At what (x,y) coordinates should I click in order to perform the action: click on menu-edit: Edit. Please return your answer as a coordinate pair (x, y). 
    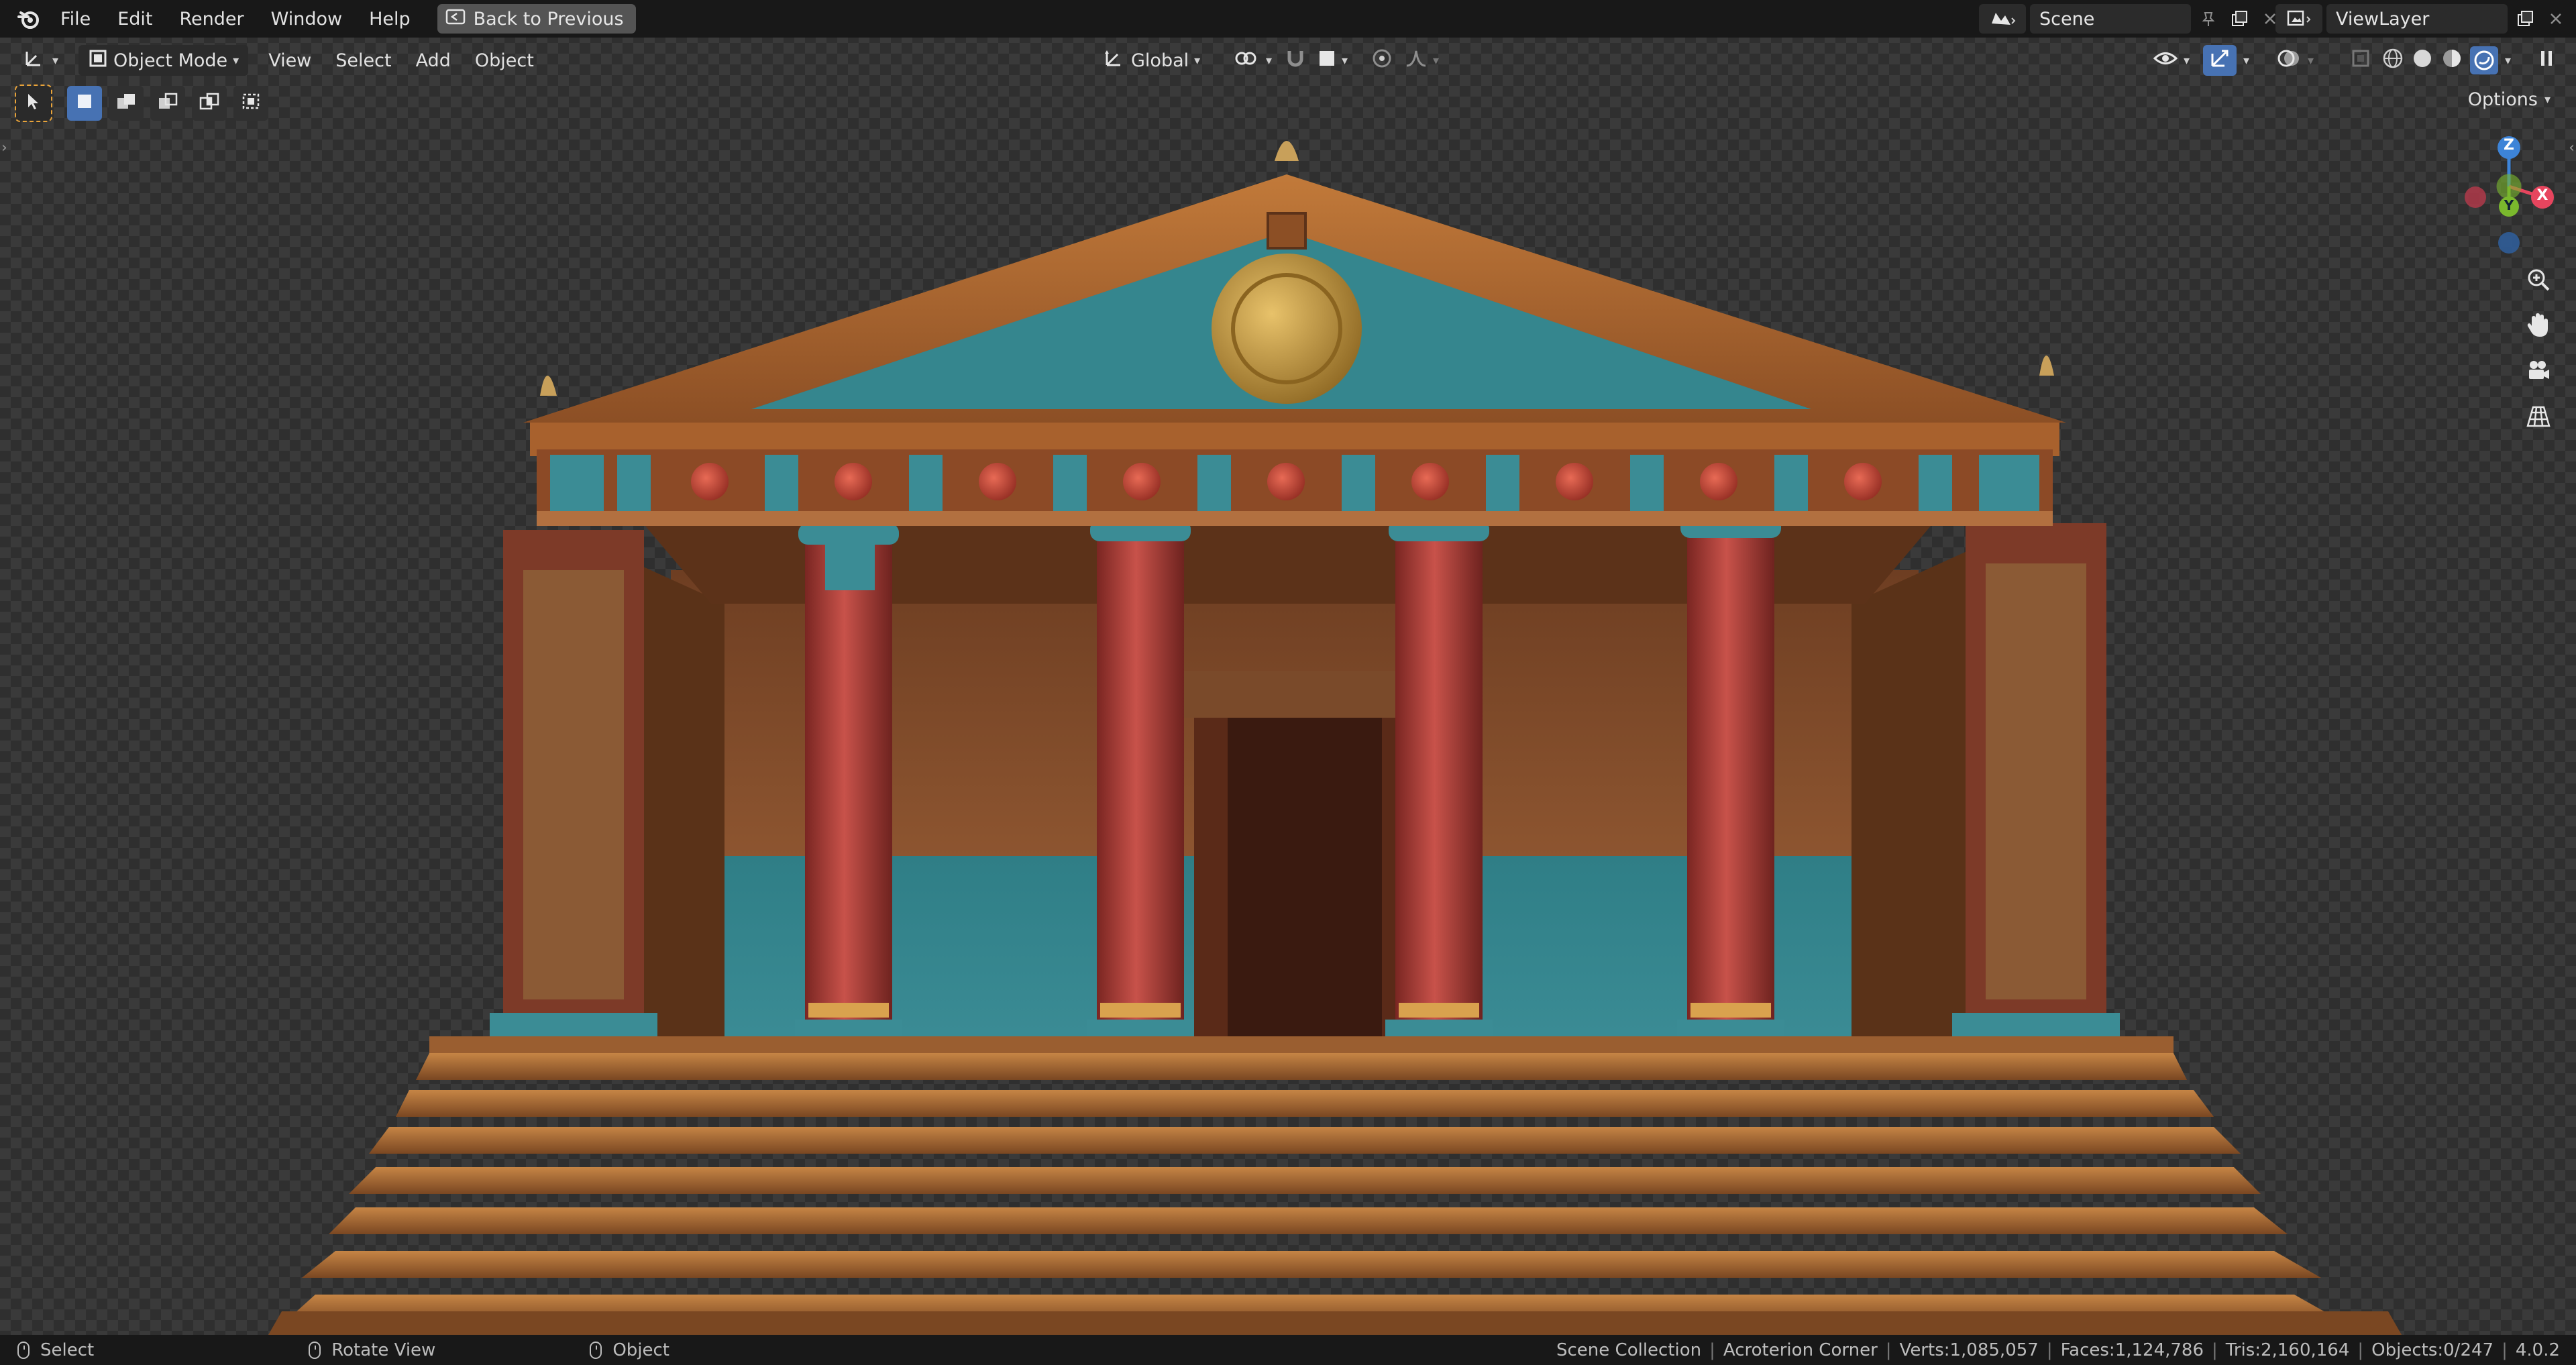
    Looking at the image, I should click on (135, 19).